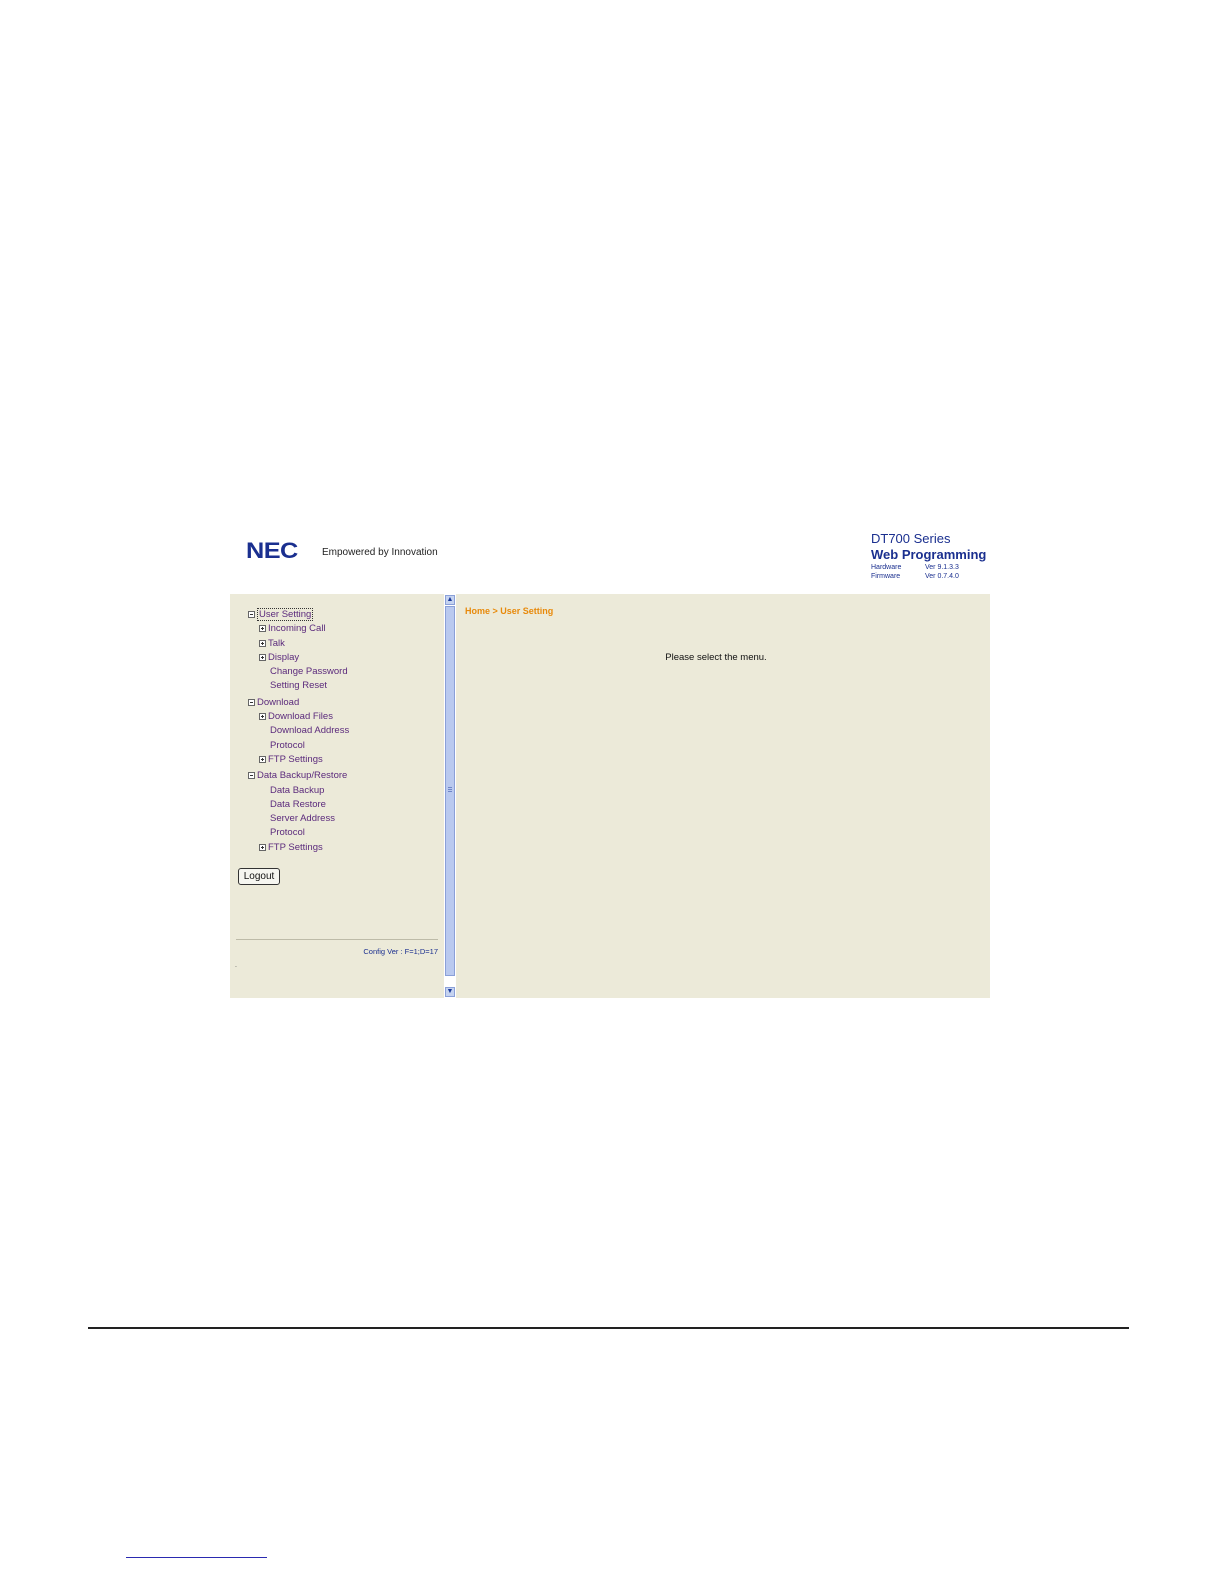  Describe the element at coordinates (608, 1328) in the screenshot. I see `footer-rule` at that location.